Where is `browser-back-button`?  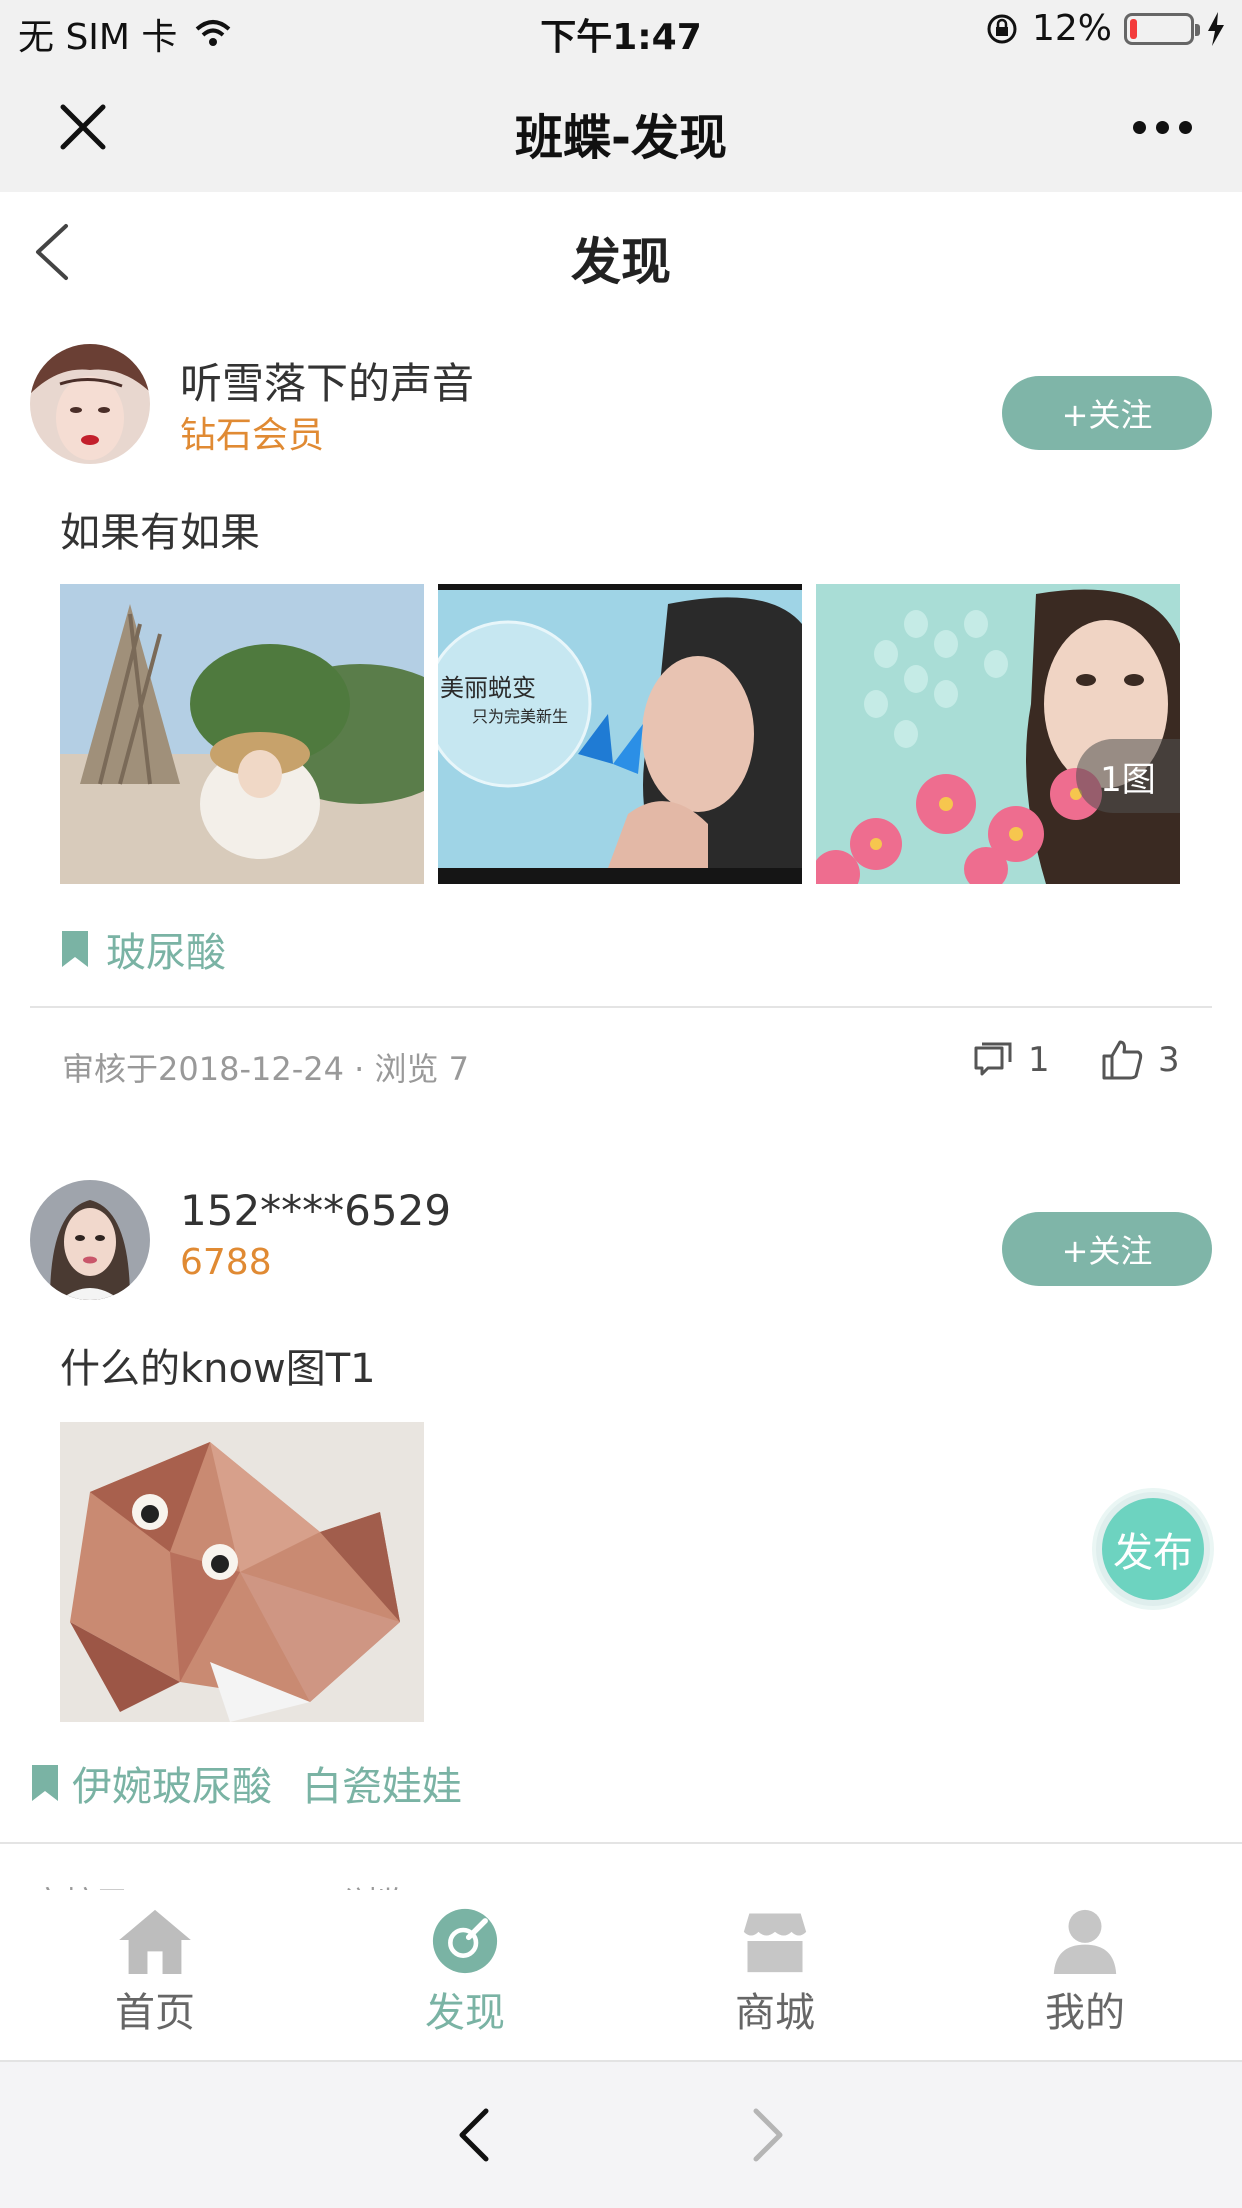
browser-back-button is located at coordinates (473, 2135).